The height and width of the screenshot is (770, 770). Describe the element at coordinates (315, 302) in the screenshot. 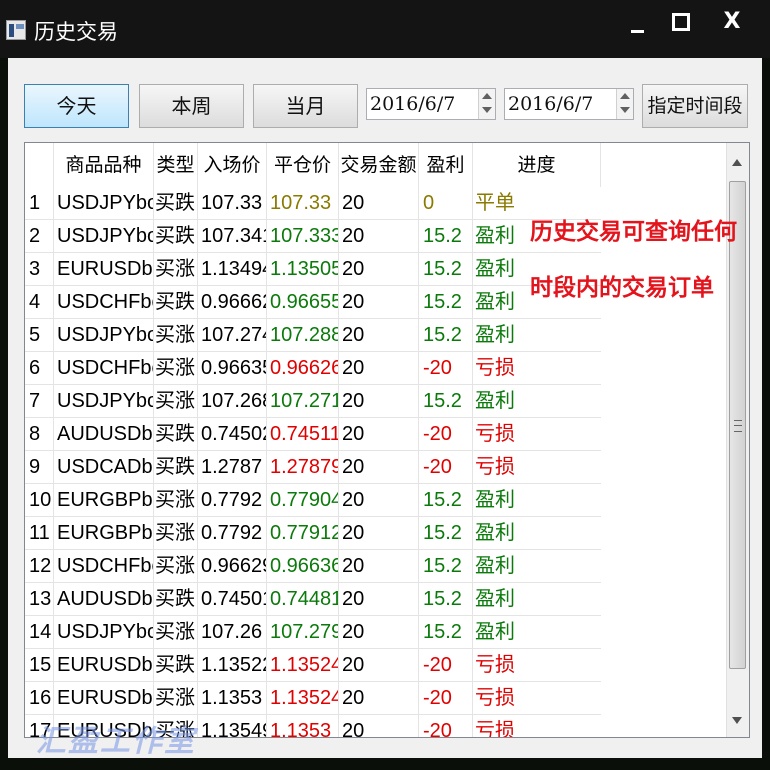

I see `table-row: 4 USDCHFbo 买跌 0.96662 0.96655 20 15.2 盈利` at that location.